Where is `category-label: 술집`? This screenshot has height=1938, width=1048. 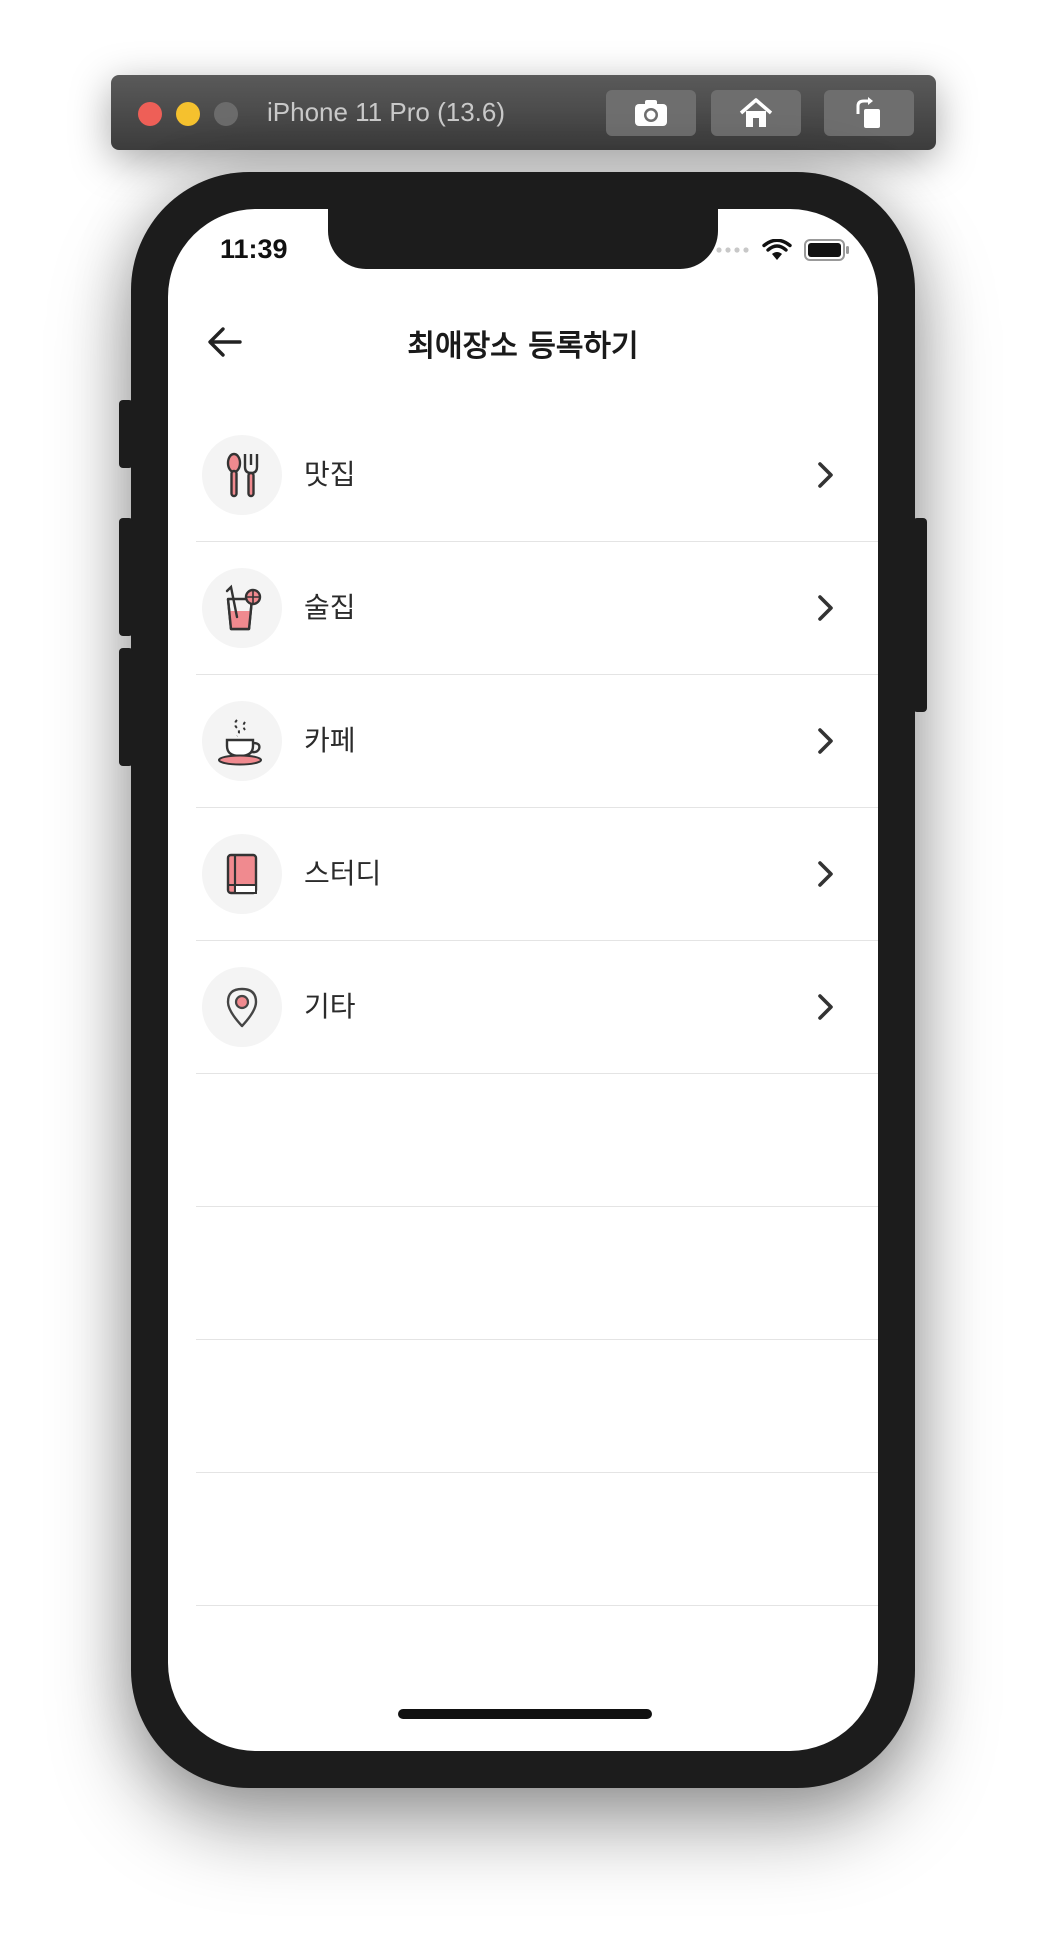 category-label: 술집 is located at coordinates (330, 607).